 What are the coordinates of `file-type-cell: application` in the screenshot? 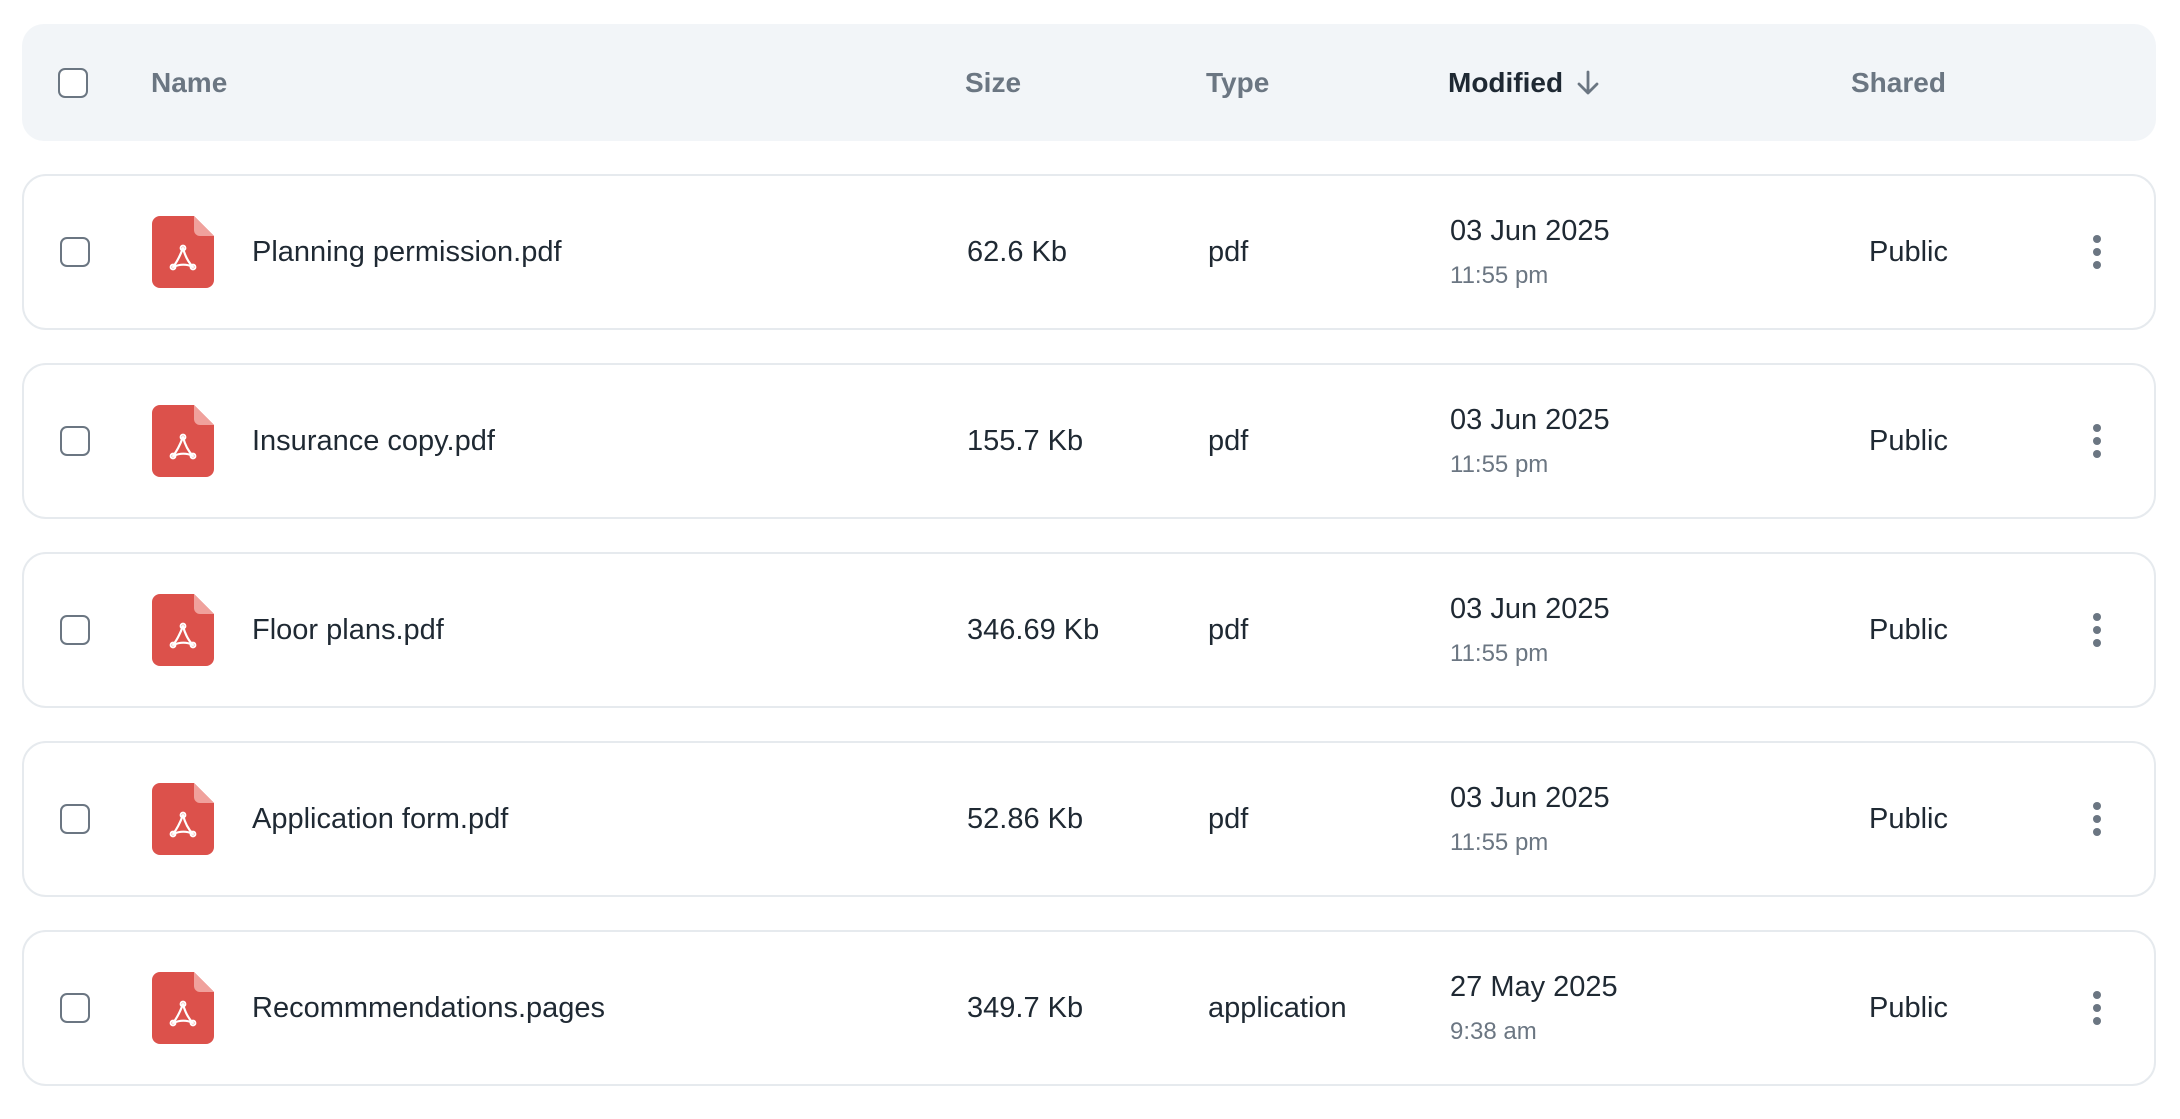 It's located at (1277, 1008).